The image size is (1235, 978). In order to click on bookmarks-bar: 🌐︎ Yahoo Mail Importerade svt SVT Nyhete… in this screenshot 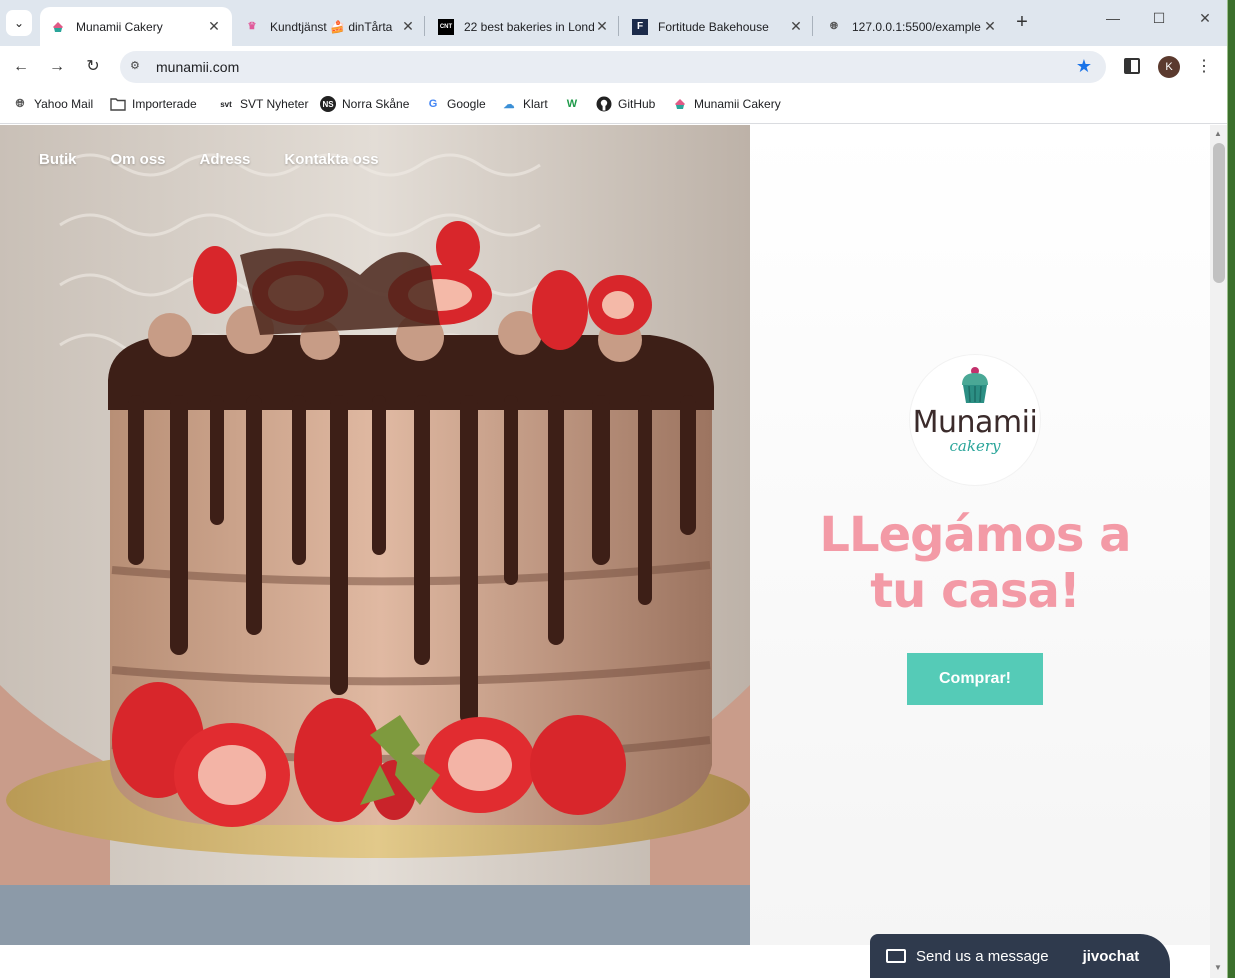, I will do `click(613, 106)`.